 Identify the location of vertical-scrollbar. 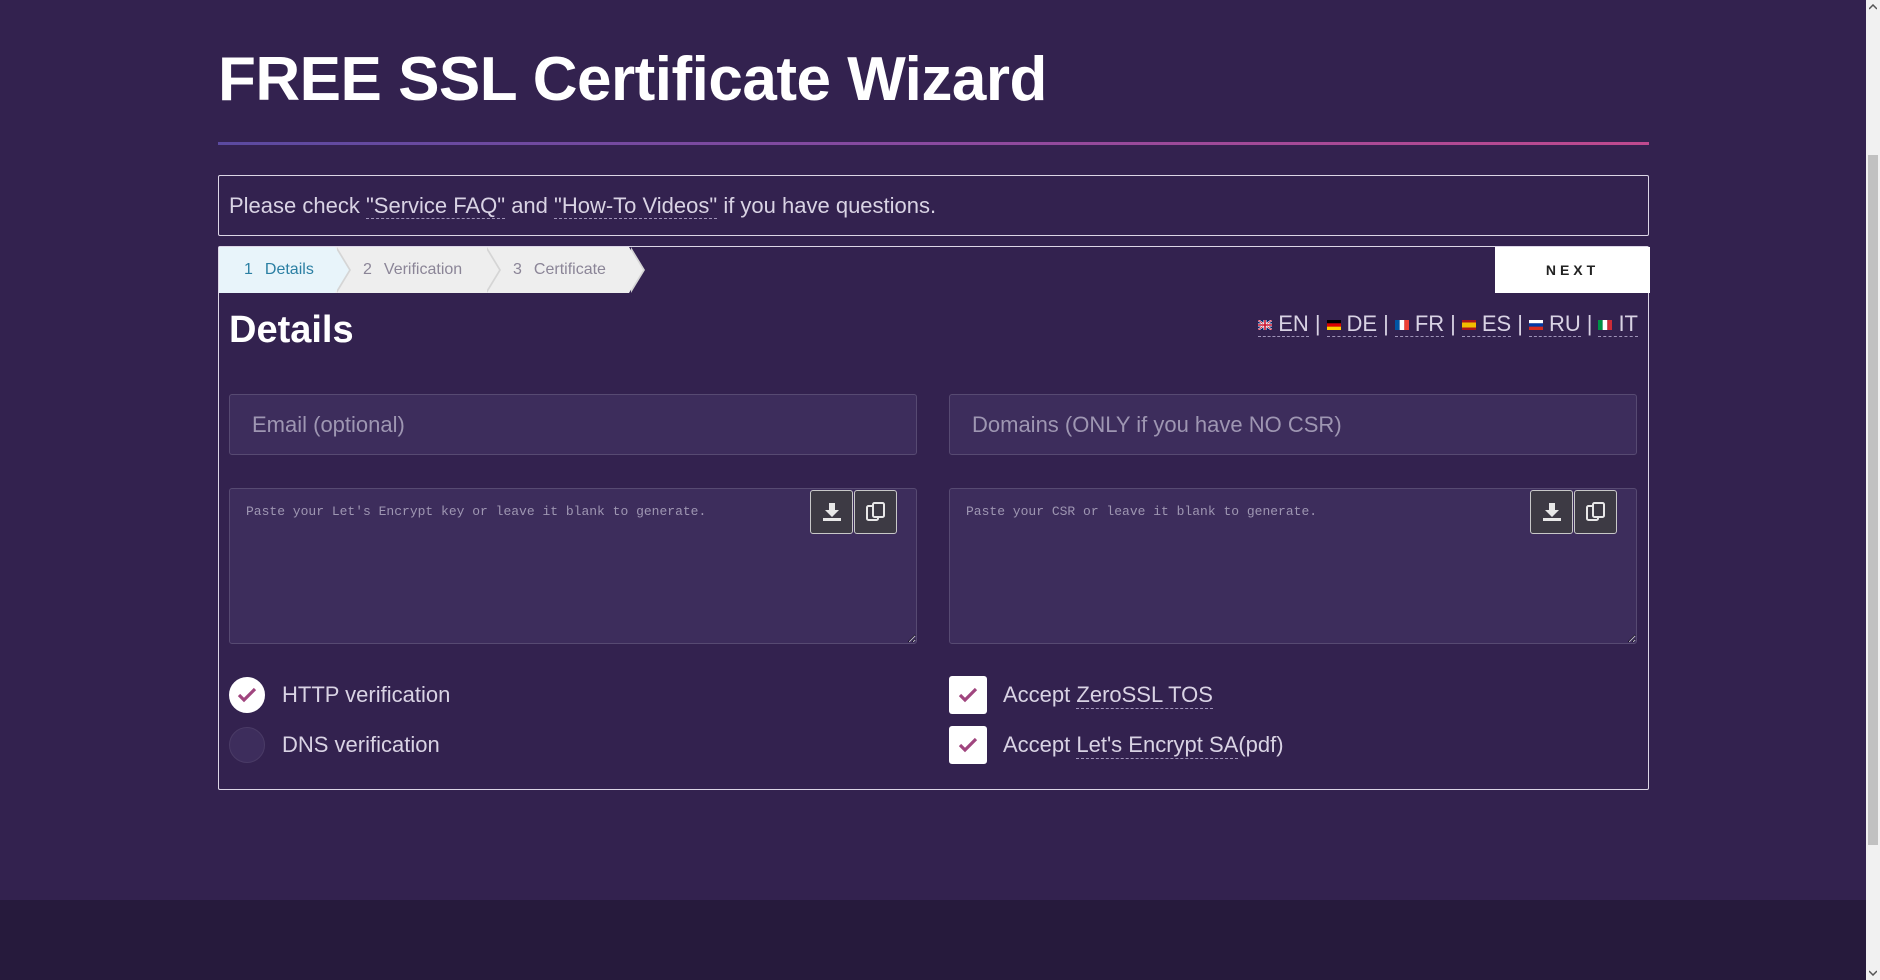
(1873, 490).